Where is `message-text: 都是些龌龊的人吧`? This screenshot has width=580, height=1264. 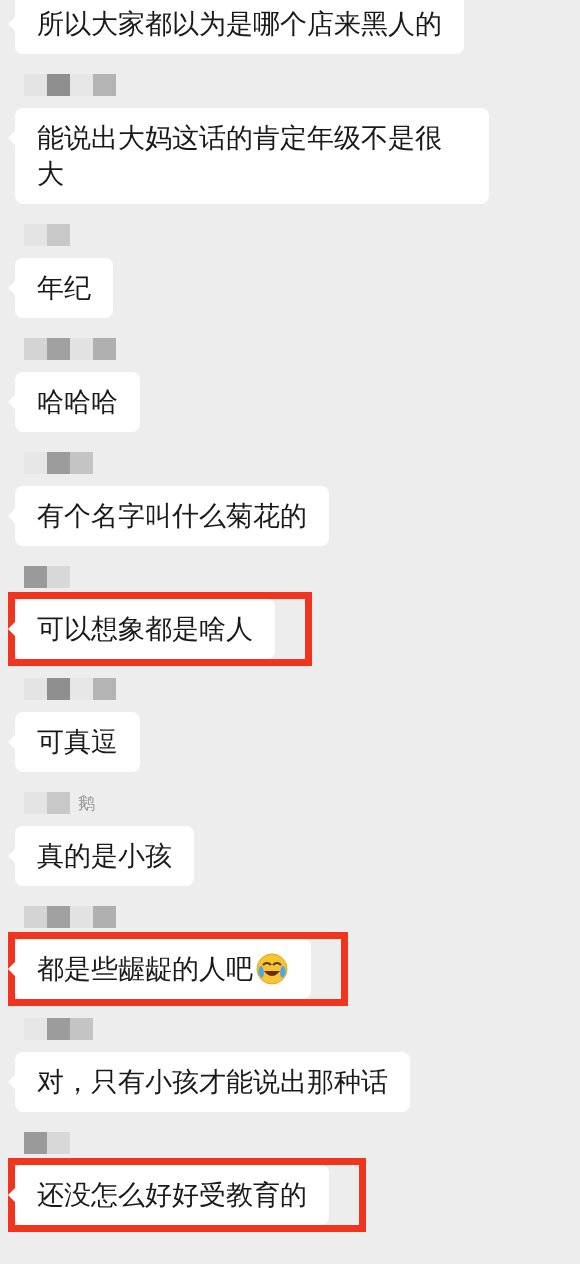 message-text: 都是些龌龊的人吧 is located at coordinates (145, 969).